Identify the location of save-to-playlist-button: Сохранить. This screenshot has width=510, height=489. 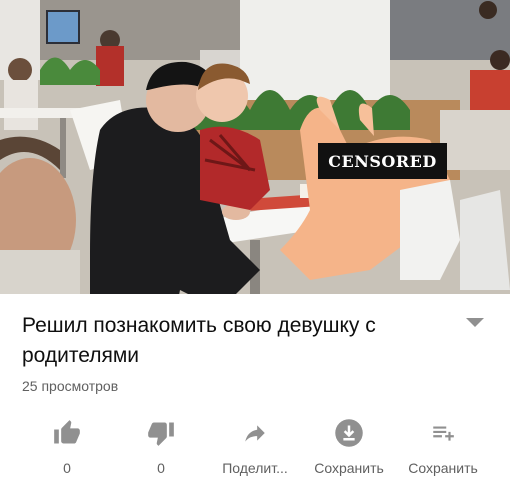
(443, 449).